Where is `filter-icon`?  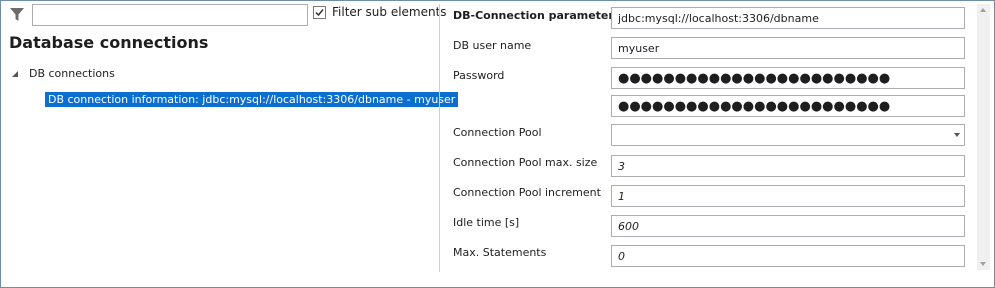
filter-icon is located at coordinates (17, 15).